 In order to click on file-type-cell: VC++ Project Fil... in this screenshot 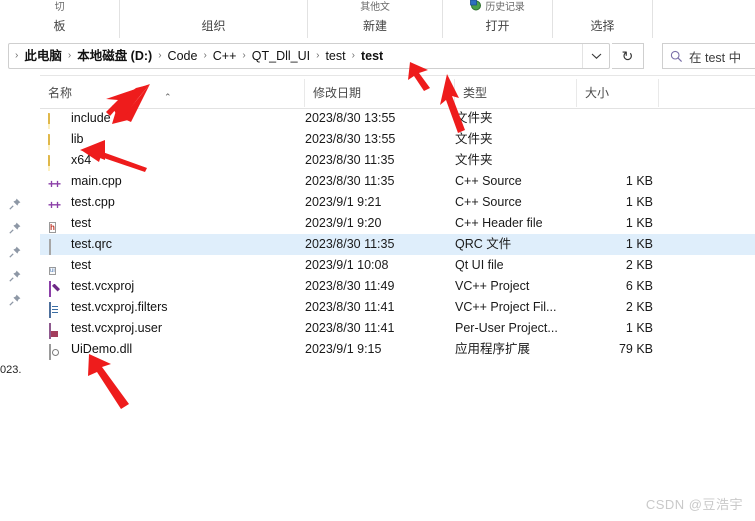, I will do `click(506, 307)`.